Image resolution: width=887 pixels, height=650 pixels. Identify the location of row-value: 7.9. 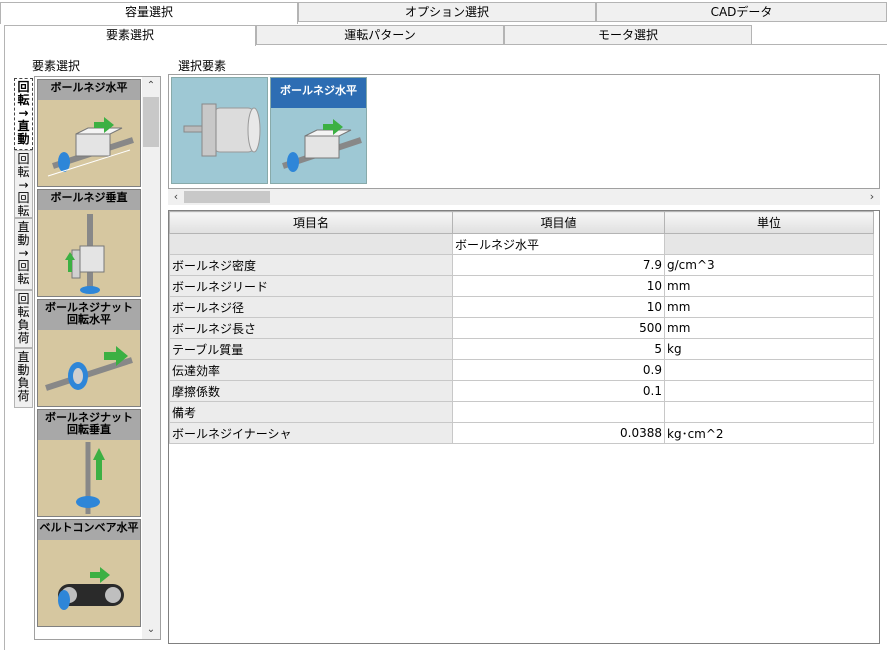
(558, 265).